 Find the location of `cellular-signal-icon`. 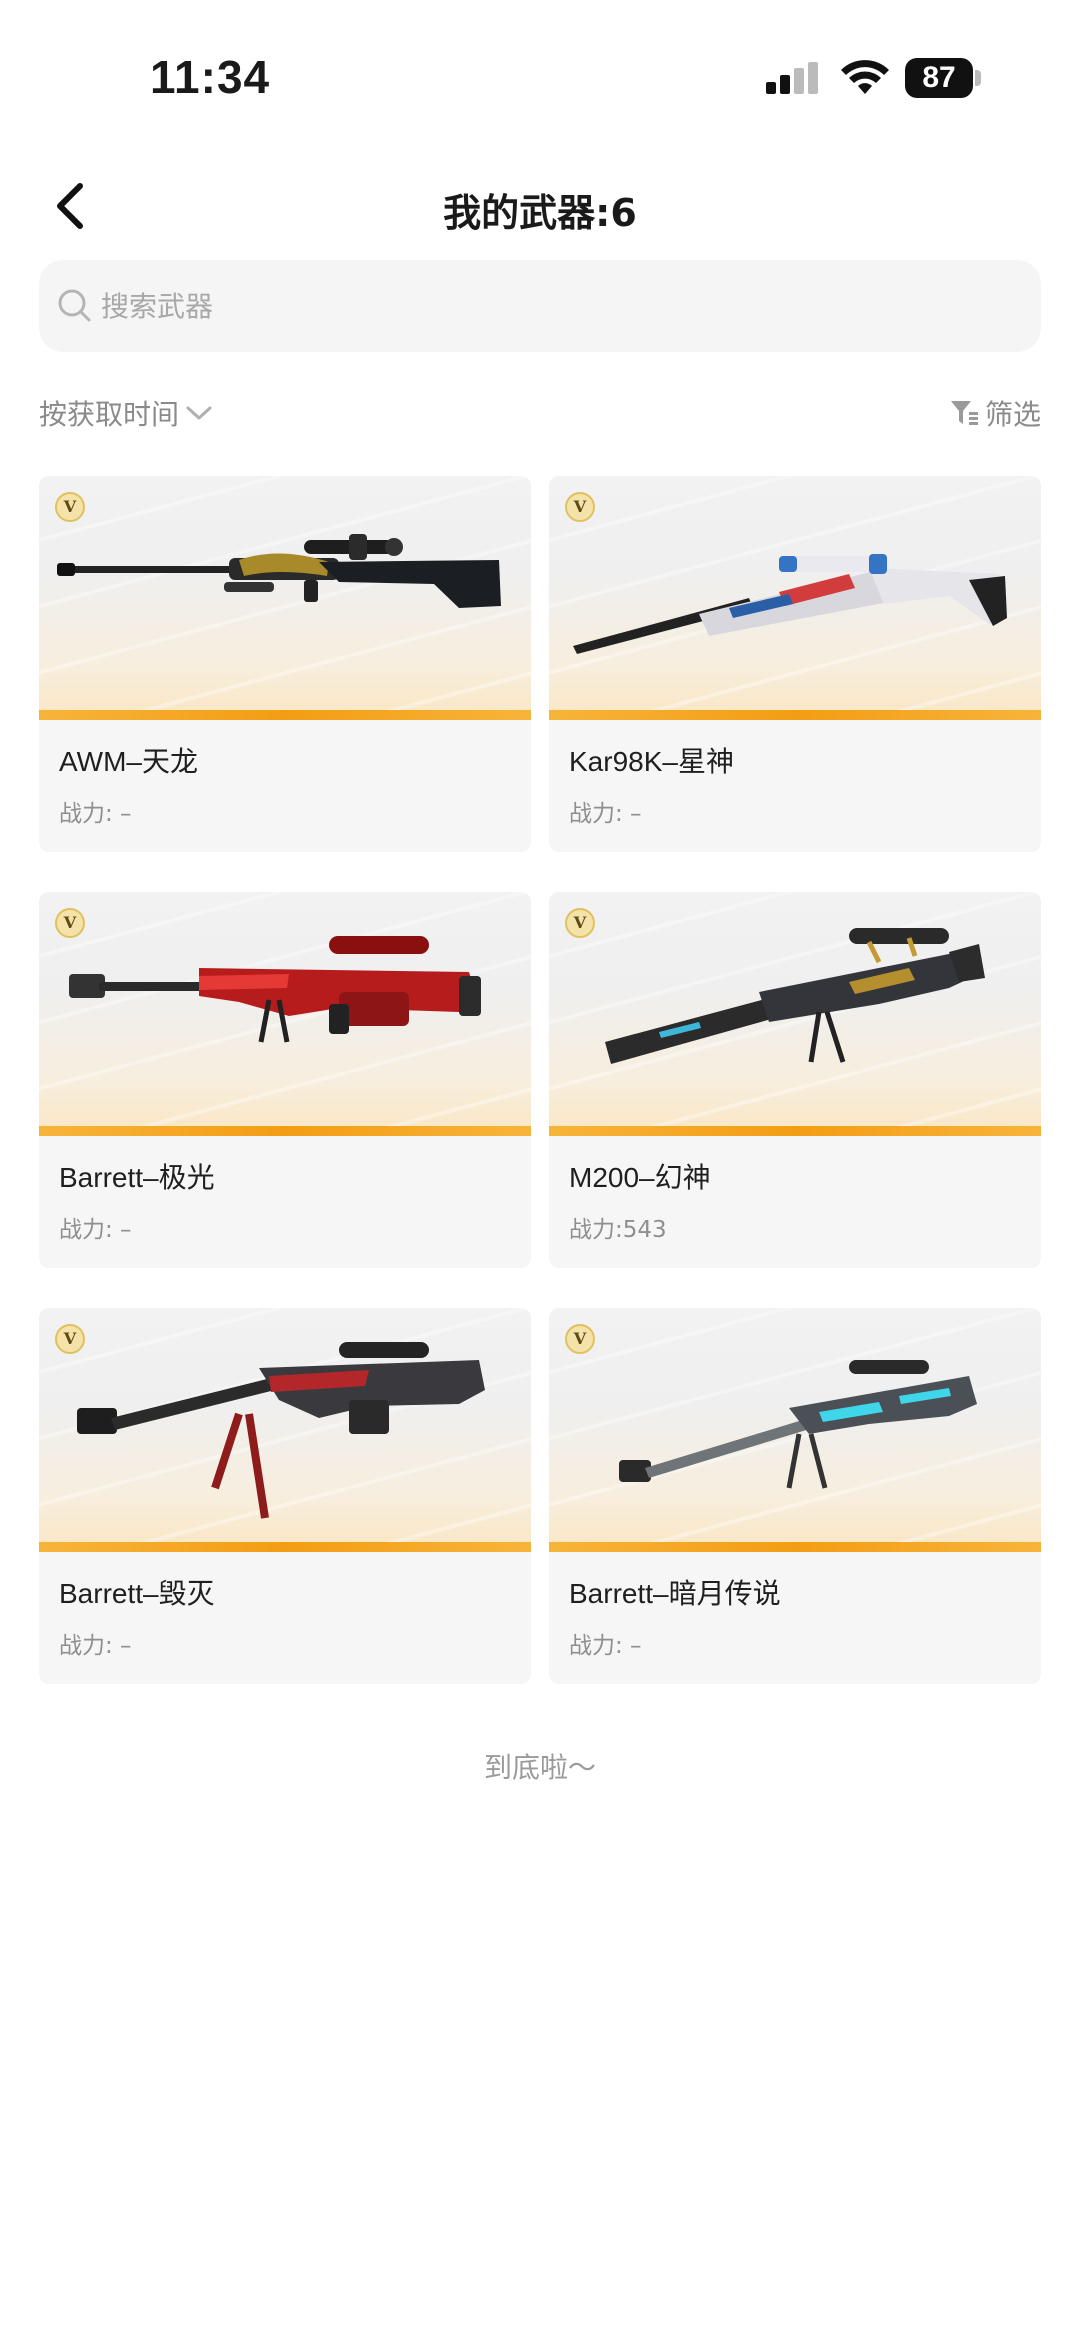

cellular-signal-icon is located at coordinates (792, 78).